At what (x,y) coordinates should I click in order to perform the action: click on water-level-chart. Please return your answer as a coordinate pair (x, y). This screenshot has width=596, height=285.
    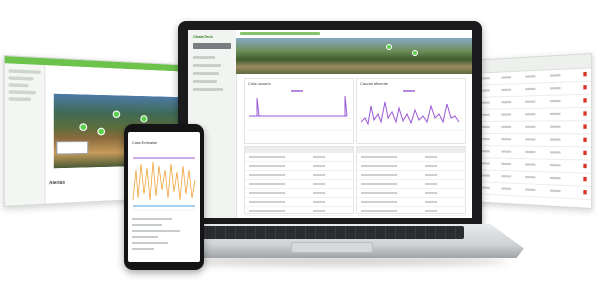
    Looking at the image, I should click on (299, 110).